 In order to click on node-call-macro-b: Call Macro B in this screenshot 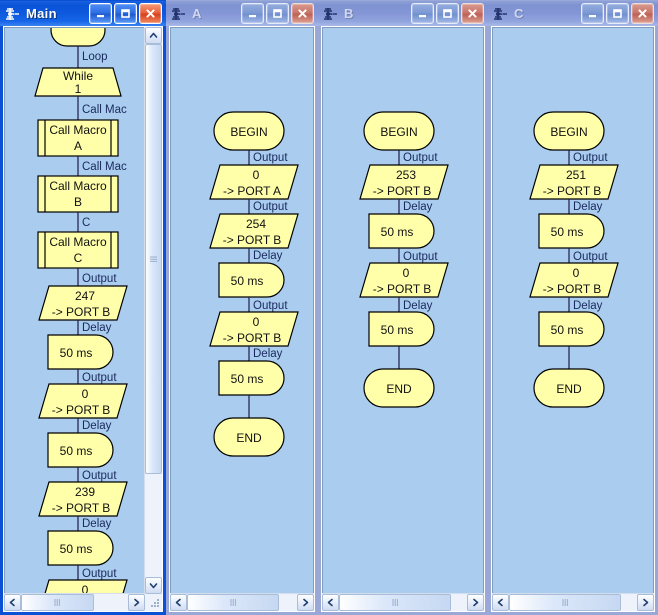, I will do `click(78, 194)`.